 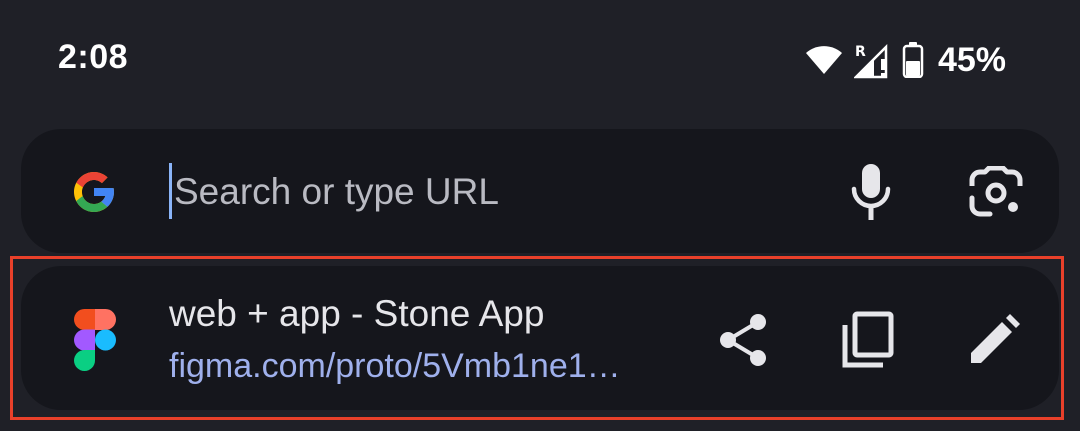 I want to click on status-icons: R 45%, so click(x=905, y=60).